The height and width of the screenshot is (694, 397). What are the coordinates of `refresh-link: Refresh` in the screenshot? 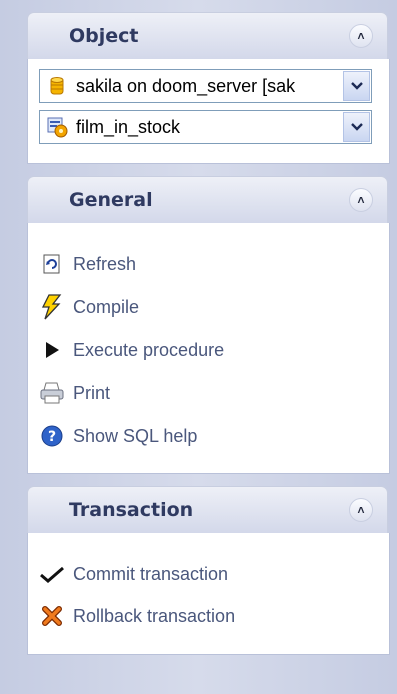 It's located at (87, 264).